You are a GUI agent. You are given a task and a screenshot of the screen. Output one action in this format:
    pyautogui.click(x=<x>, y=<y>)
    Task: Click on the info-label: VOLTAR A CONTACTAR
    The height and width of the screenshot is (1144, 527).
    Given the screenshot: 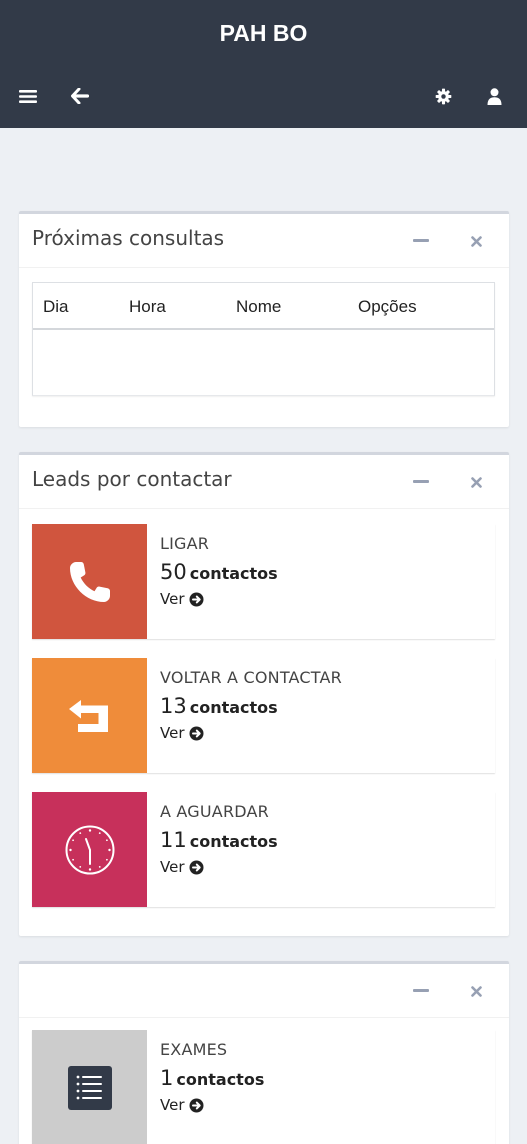 What is the action you would take?
    pyautogui.click(x=251, y=677)
    